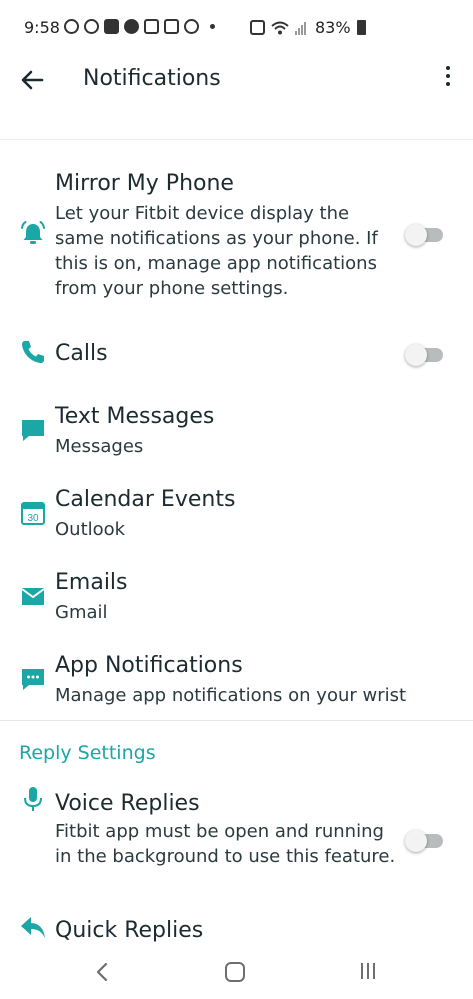 Image resolution: width=473 pixels, height=999 pixels. I want to click on calls-row: Calls, so click(236, 355).